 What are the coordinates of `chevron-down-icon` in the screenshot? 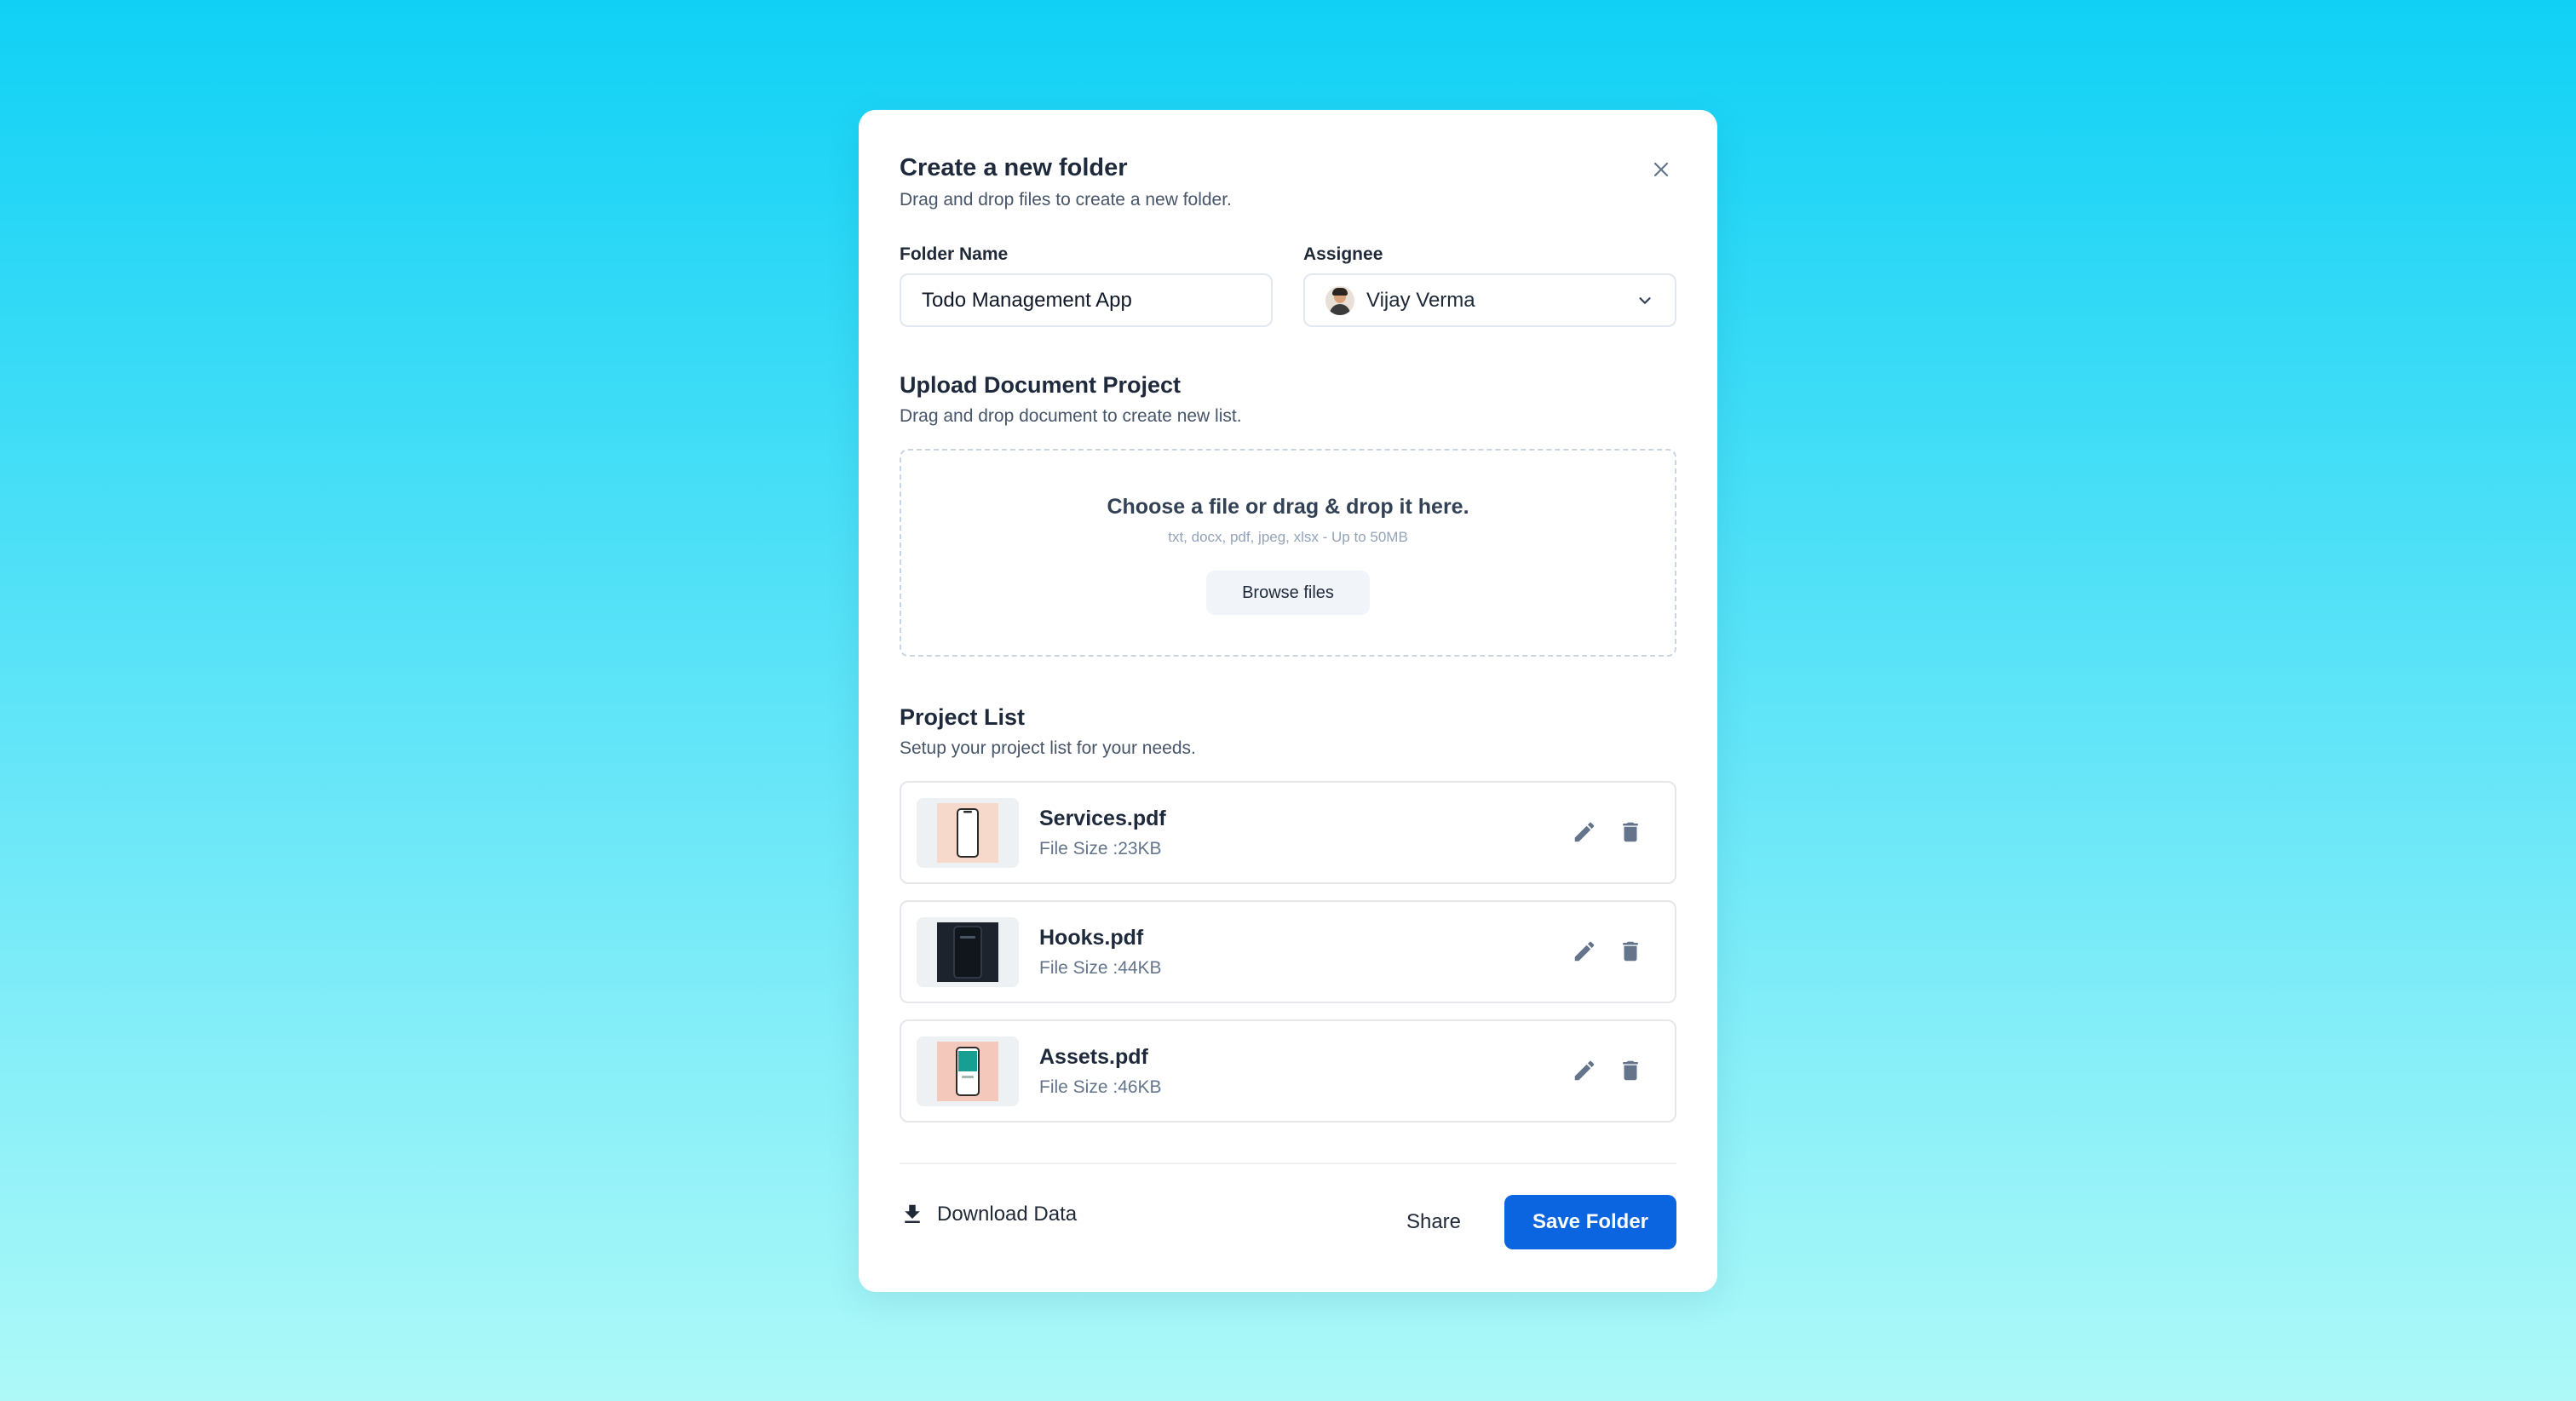 It's located at (1645, 300).